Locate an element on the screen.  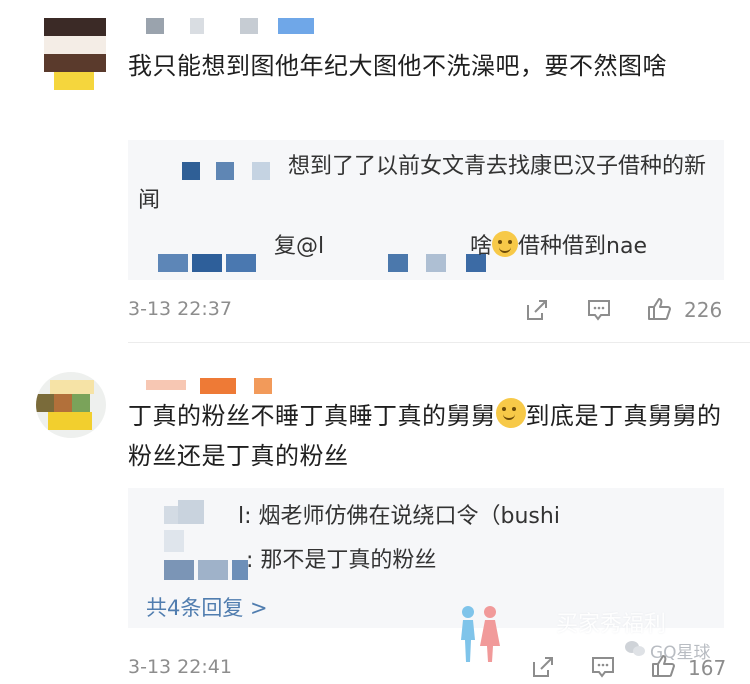
reply-text-prefix: 复@l is located at coordinates (299, 246).